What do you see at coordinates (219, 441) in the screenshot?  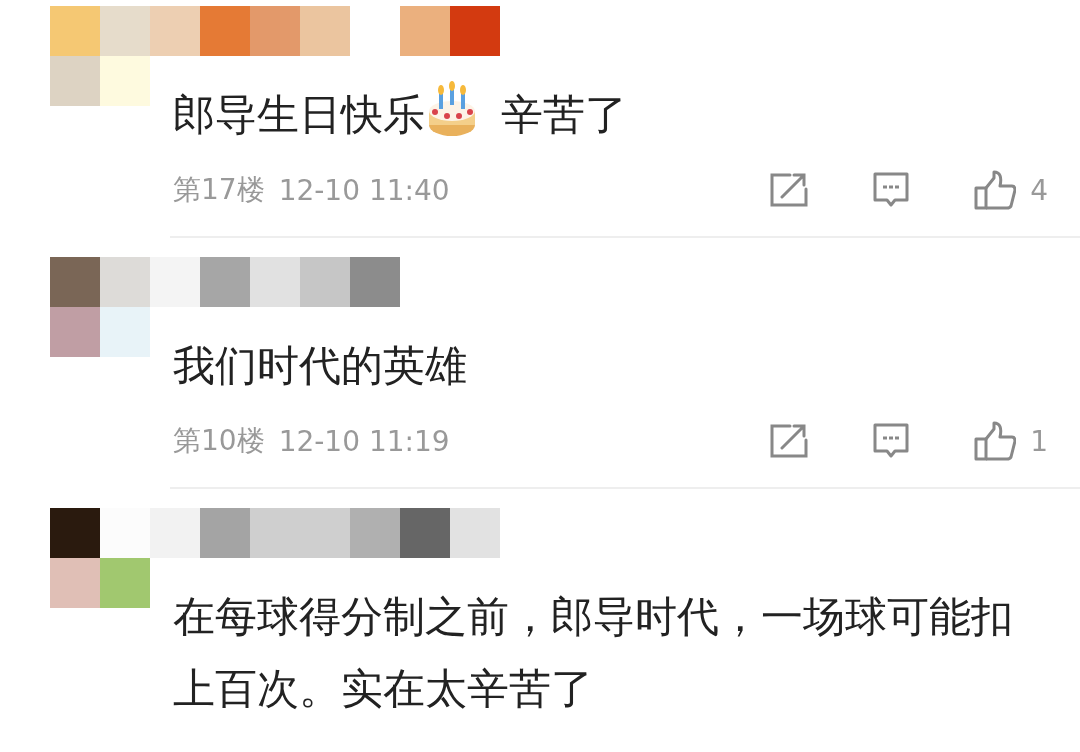 I see `floor-number: 第10楼` at bounding box center [219, 441].